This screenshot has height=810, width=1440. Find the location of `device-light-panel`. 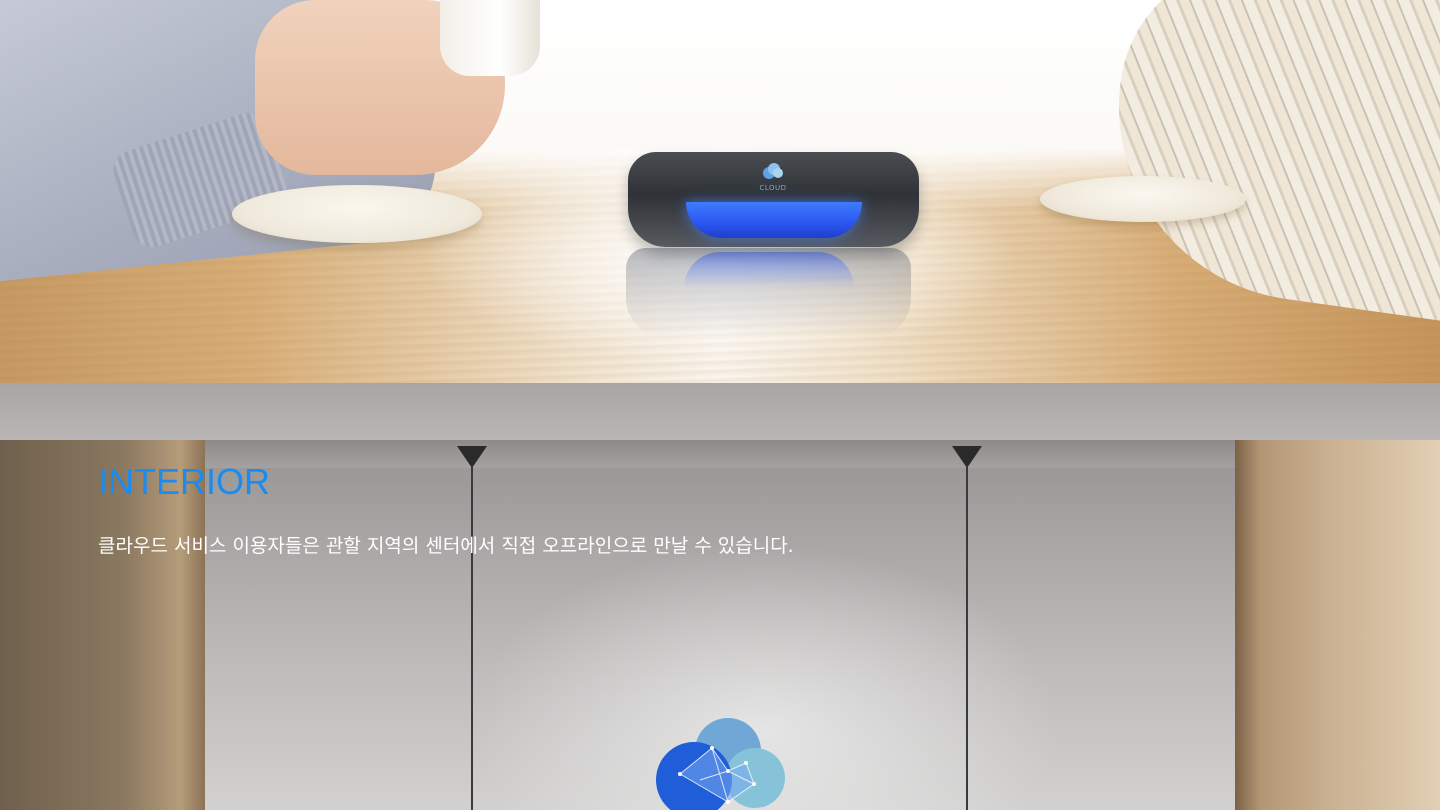

device-light-panel is located at coordinates (774, 220).